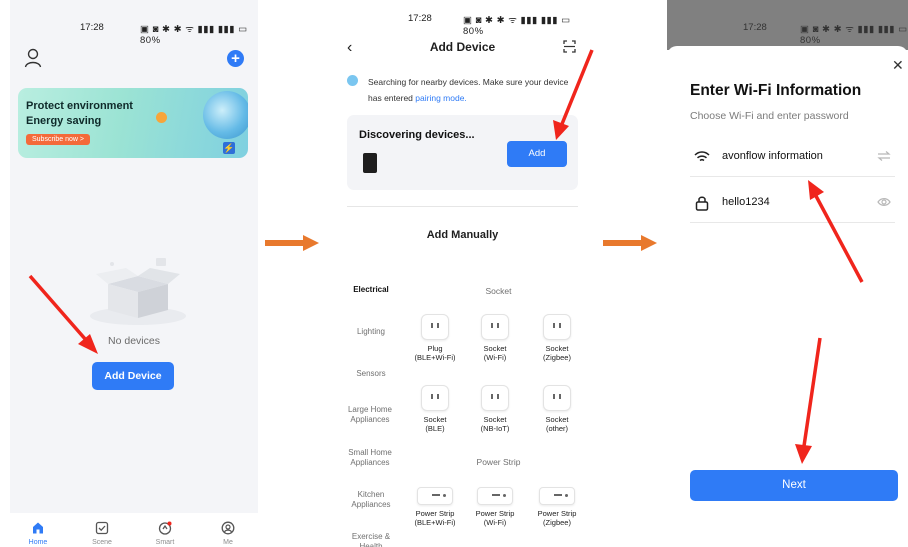 Image resolution: width=908 pixels, height=547 pixels. I want to click on switch-network-icon, so click(884, 156).